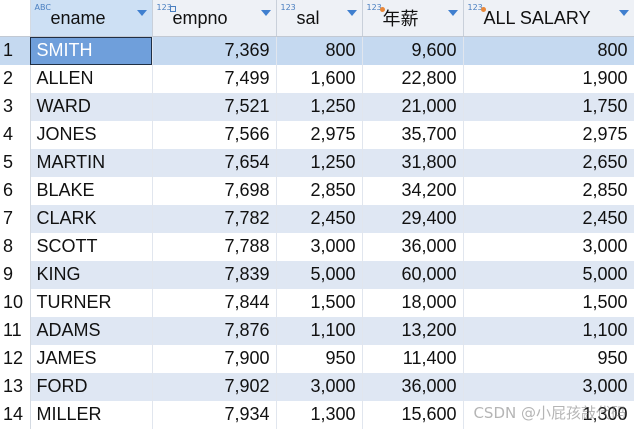 The image size is (634, 429). Describe the element at coordinates (91, 386) in the screenshot. I see `cell-ename: FORD` at that location.